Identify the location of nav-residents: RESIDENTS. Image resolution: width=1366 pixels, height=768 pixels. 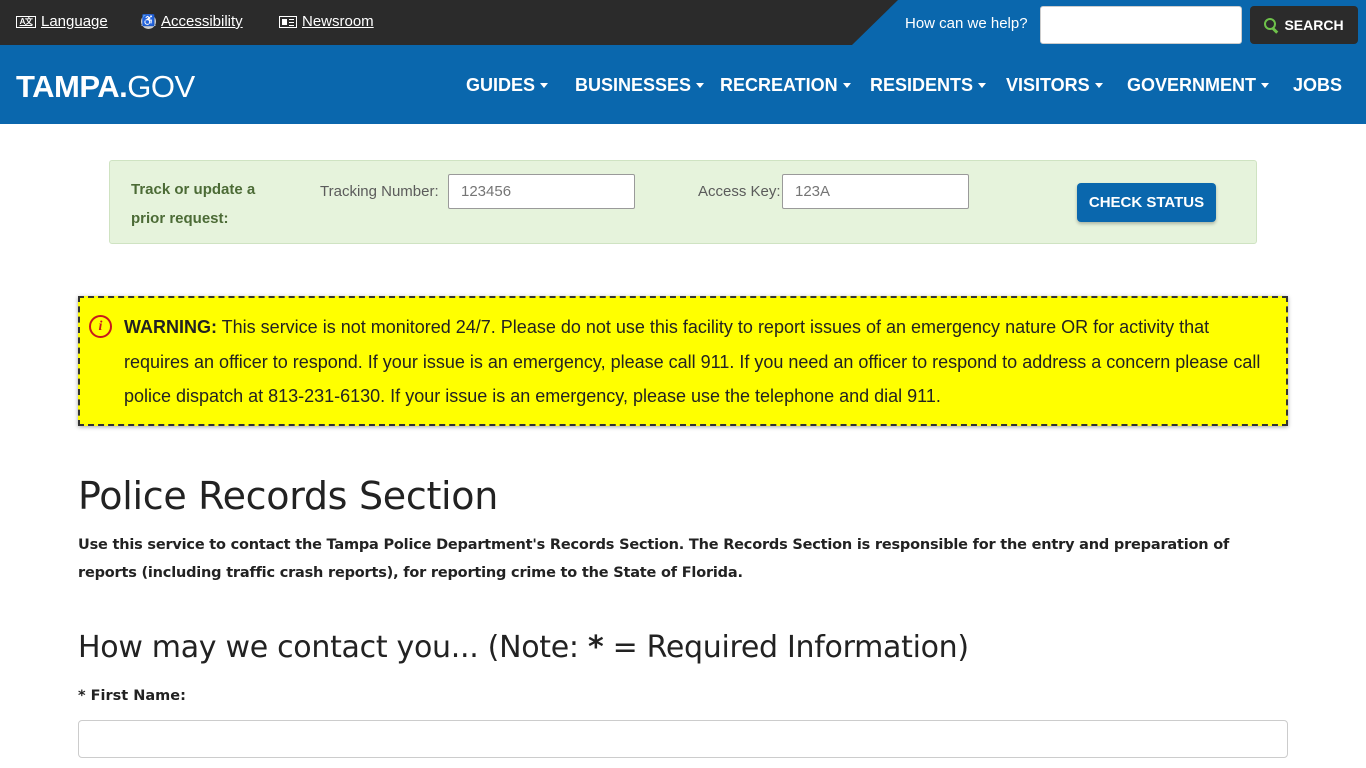
(928, 85).